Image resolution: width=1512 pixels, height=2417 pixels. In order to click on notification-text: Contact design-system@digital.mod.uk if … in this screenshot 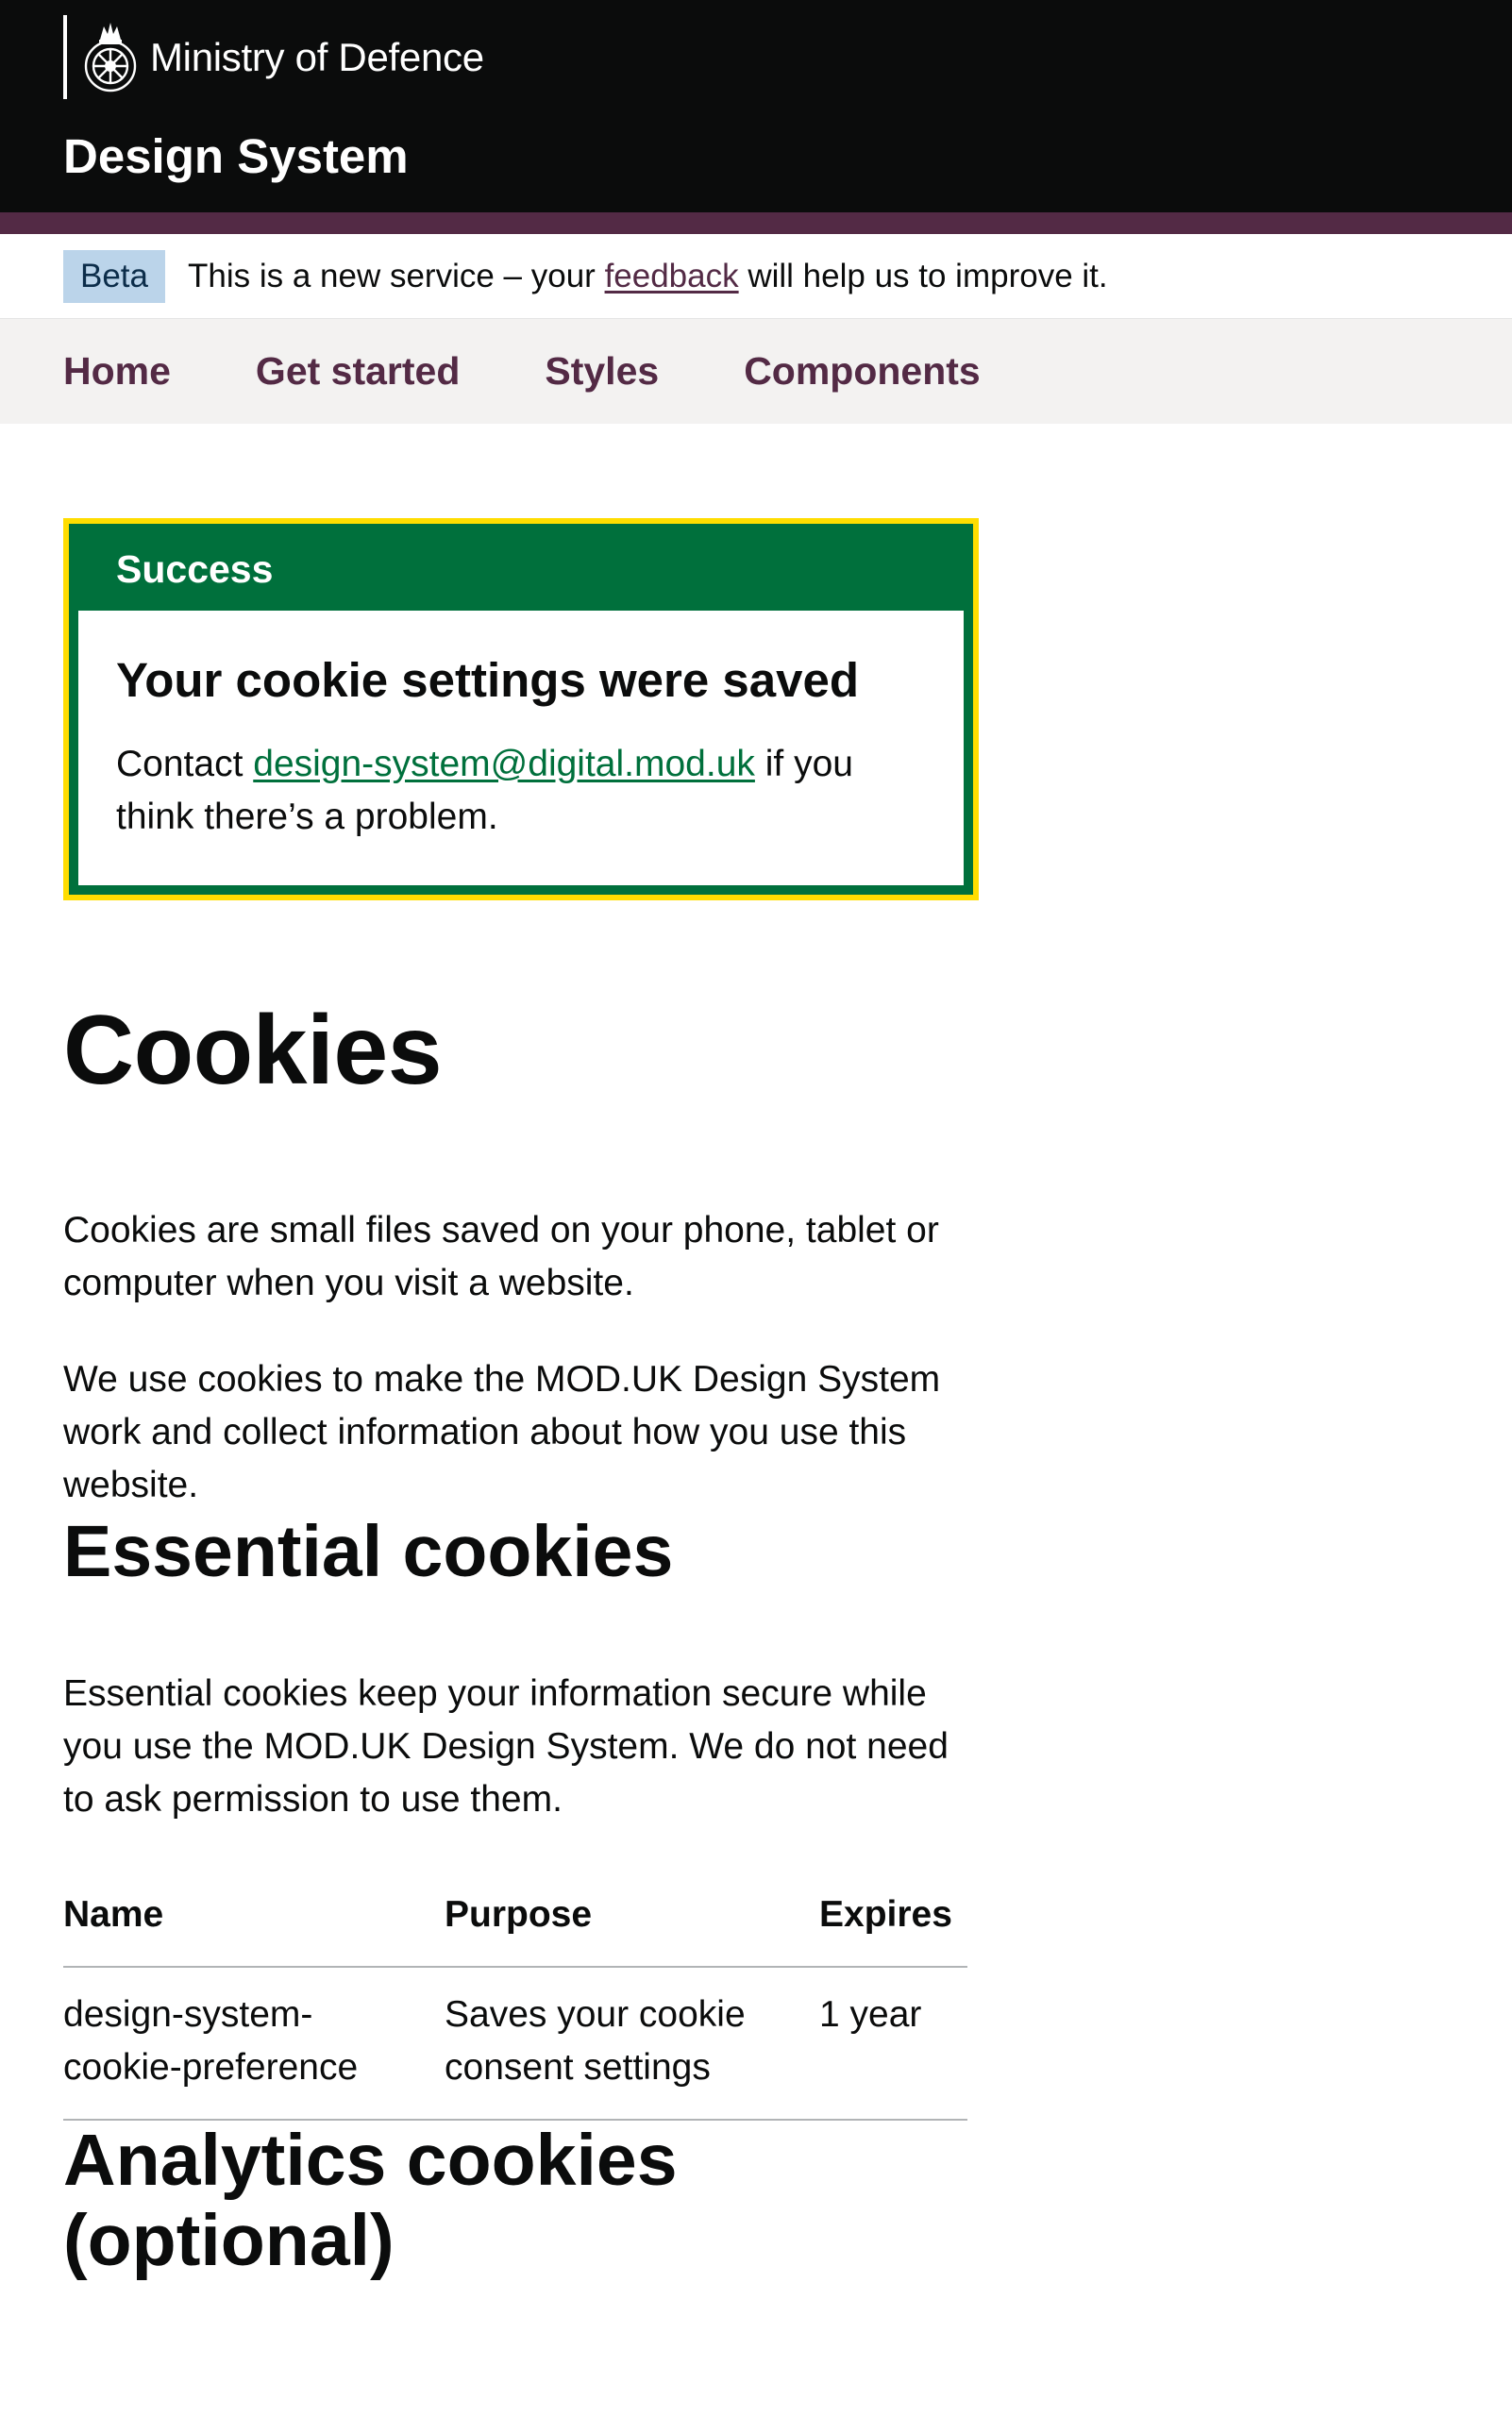, I will do `click(521, 791)`.